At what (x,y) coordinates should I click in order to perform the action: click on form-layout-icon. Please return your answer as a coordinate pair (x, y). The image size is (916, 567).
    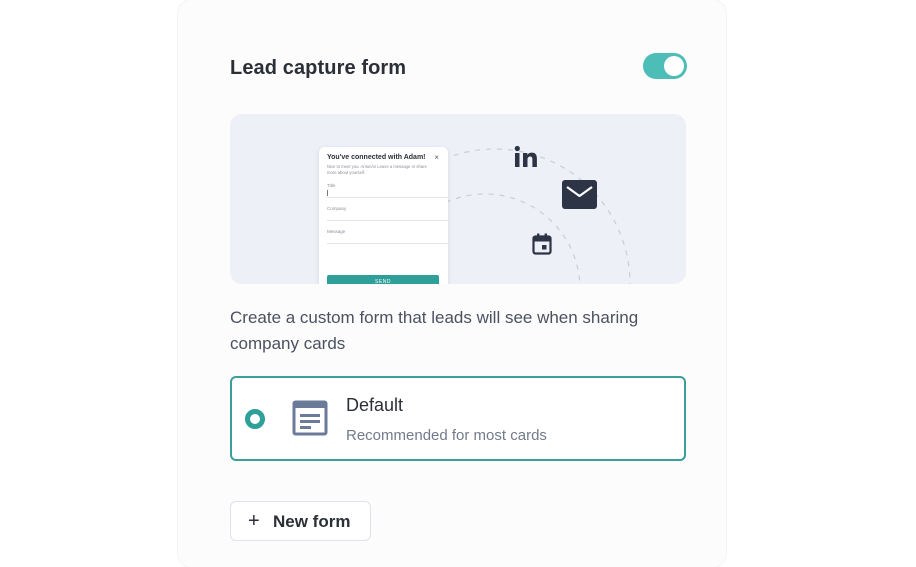
    Looking at the image, I should click on (310, 418).